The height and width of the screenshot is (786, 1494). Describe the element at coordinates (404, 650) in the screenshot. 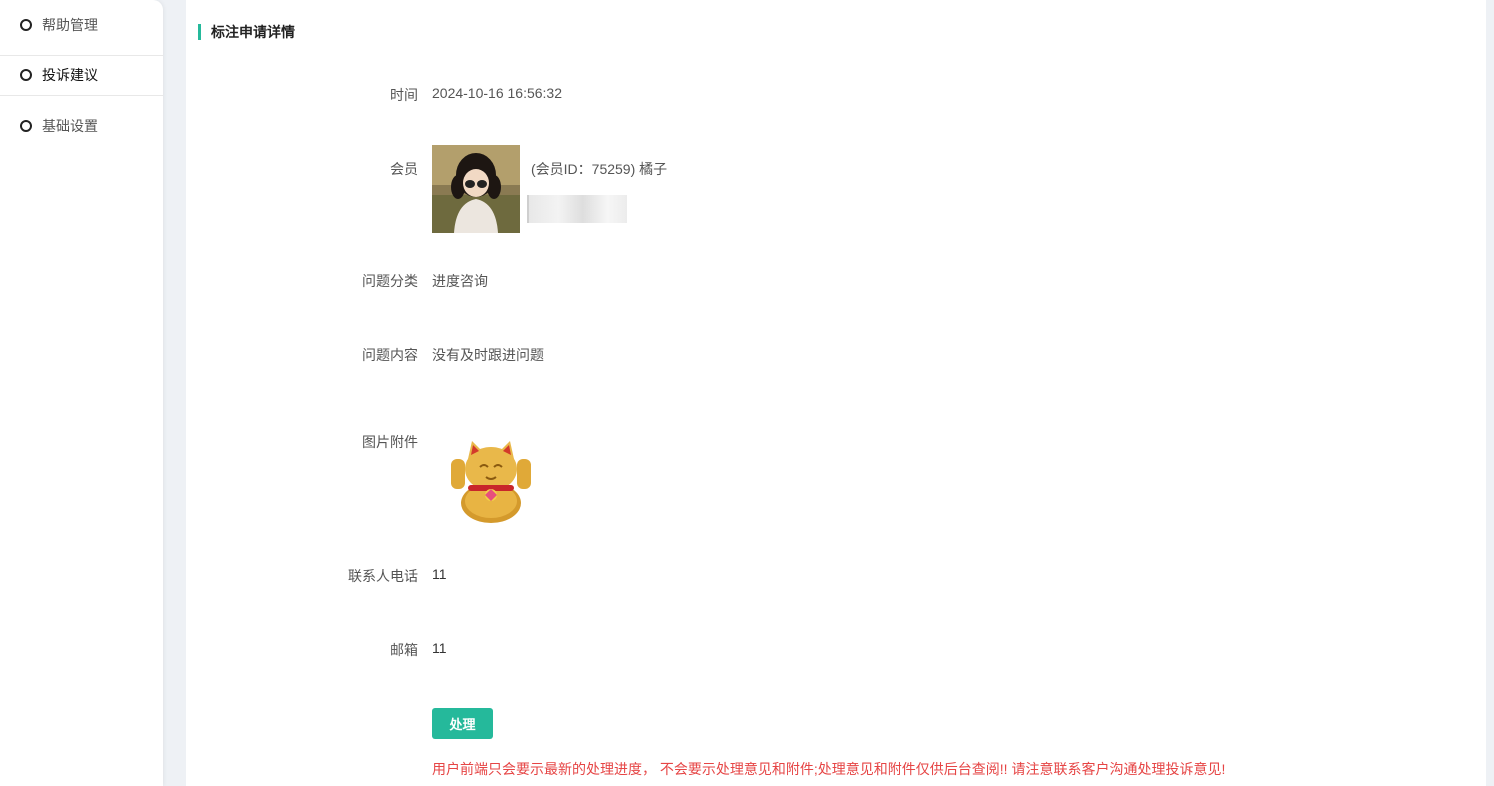

I see `email-label: 邮箱` at that location.